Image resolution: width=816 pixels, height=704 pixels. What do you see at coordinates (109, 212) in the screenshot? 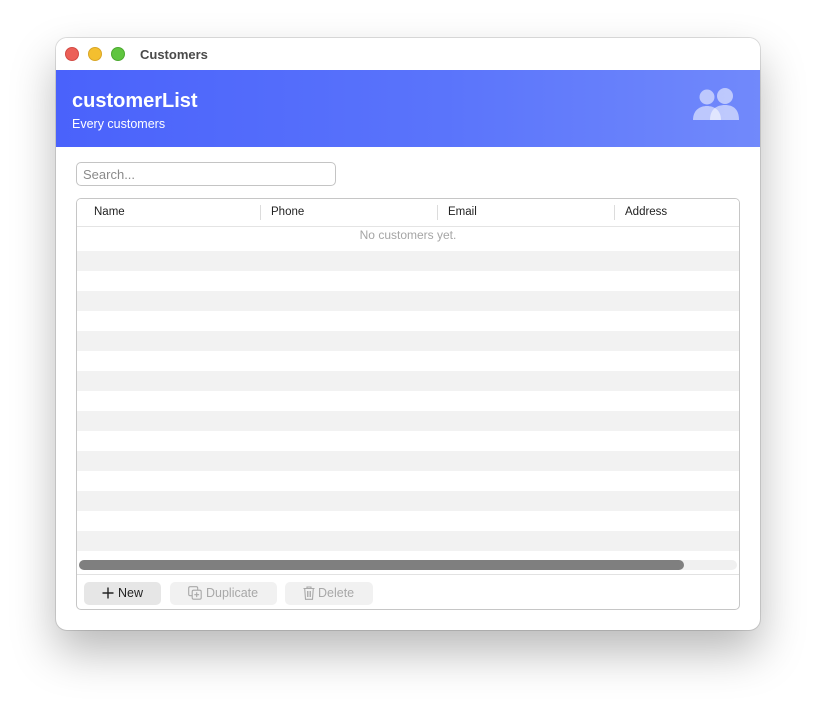
I see `column-header-name: Name` at bounding box center [109, 212].